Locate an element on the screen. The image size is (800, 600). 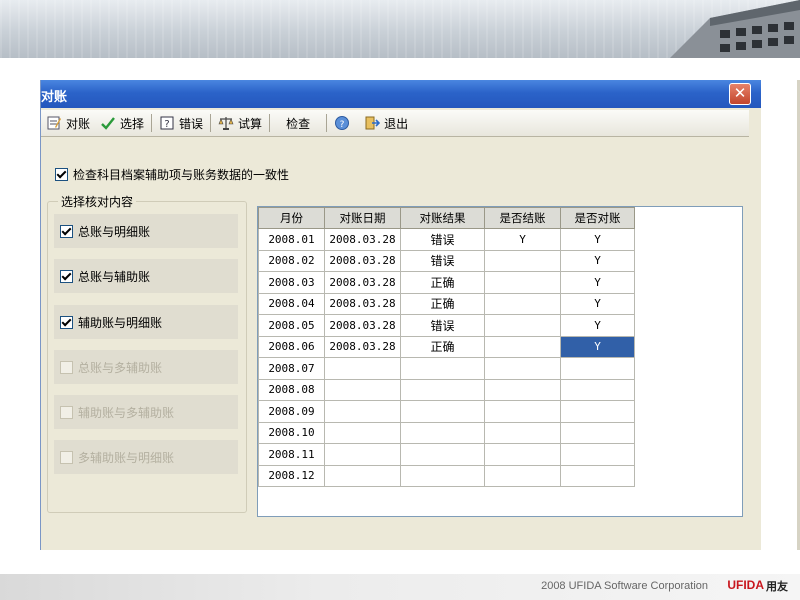
toolbar-info-button: ? is located at coordinates (344, 123).